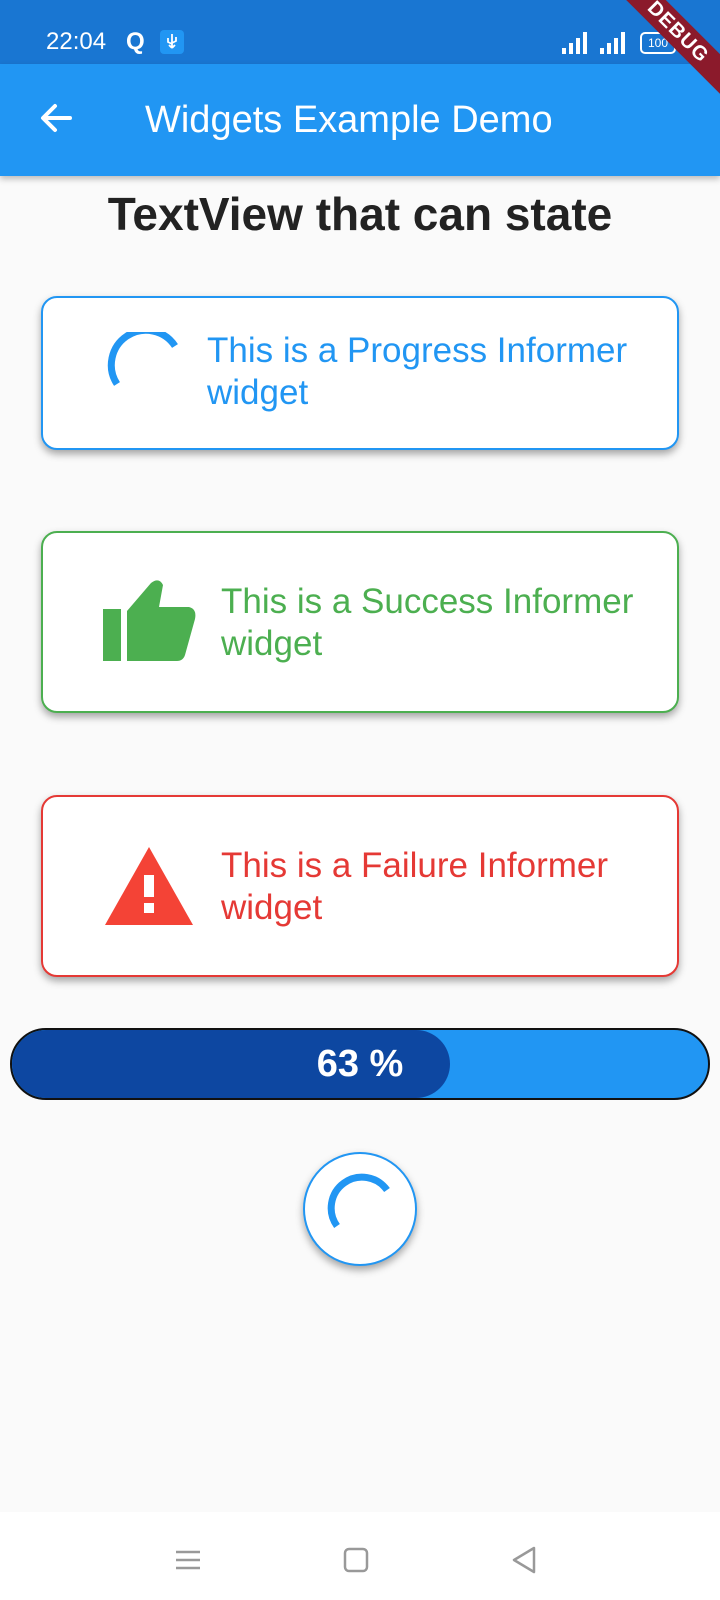 This screenshot has width=720, height=1600. I want to click on thumb-up-icon, so click(151, 623).